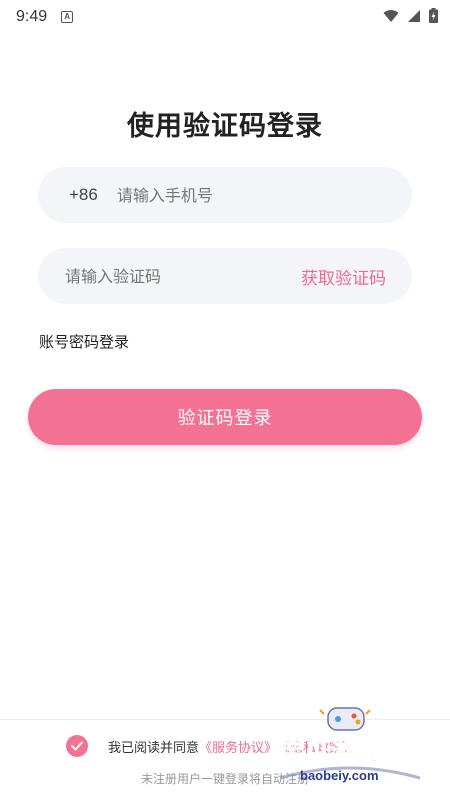 This screenshot has height=800, width=450. Describe the element at coordinates (391, 17) in the screenshot. I see `wifi-icon` at that location.